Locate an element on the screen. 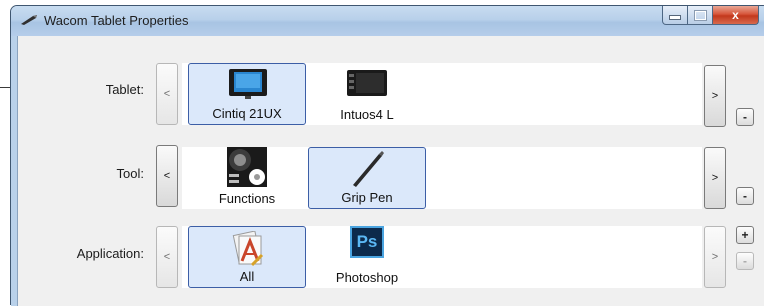  application-prev-button: < is located at coordinates (167, 257).